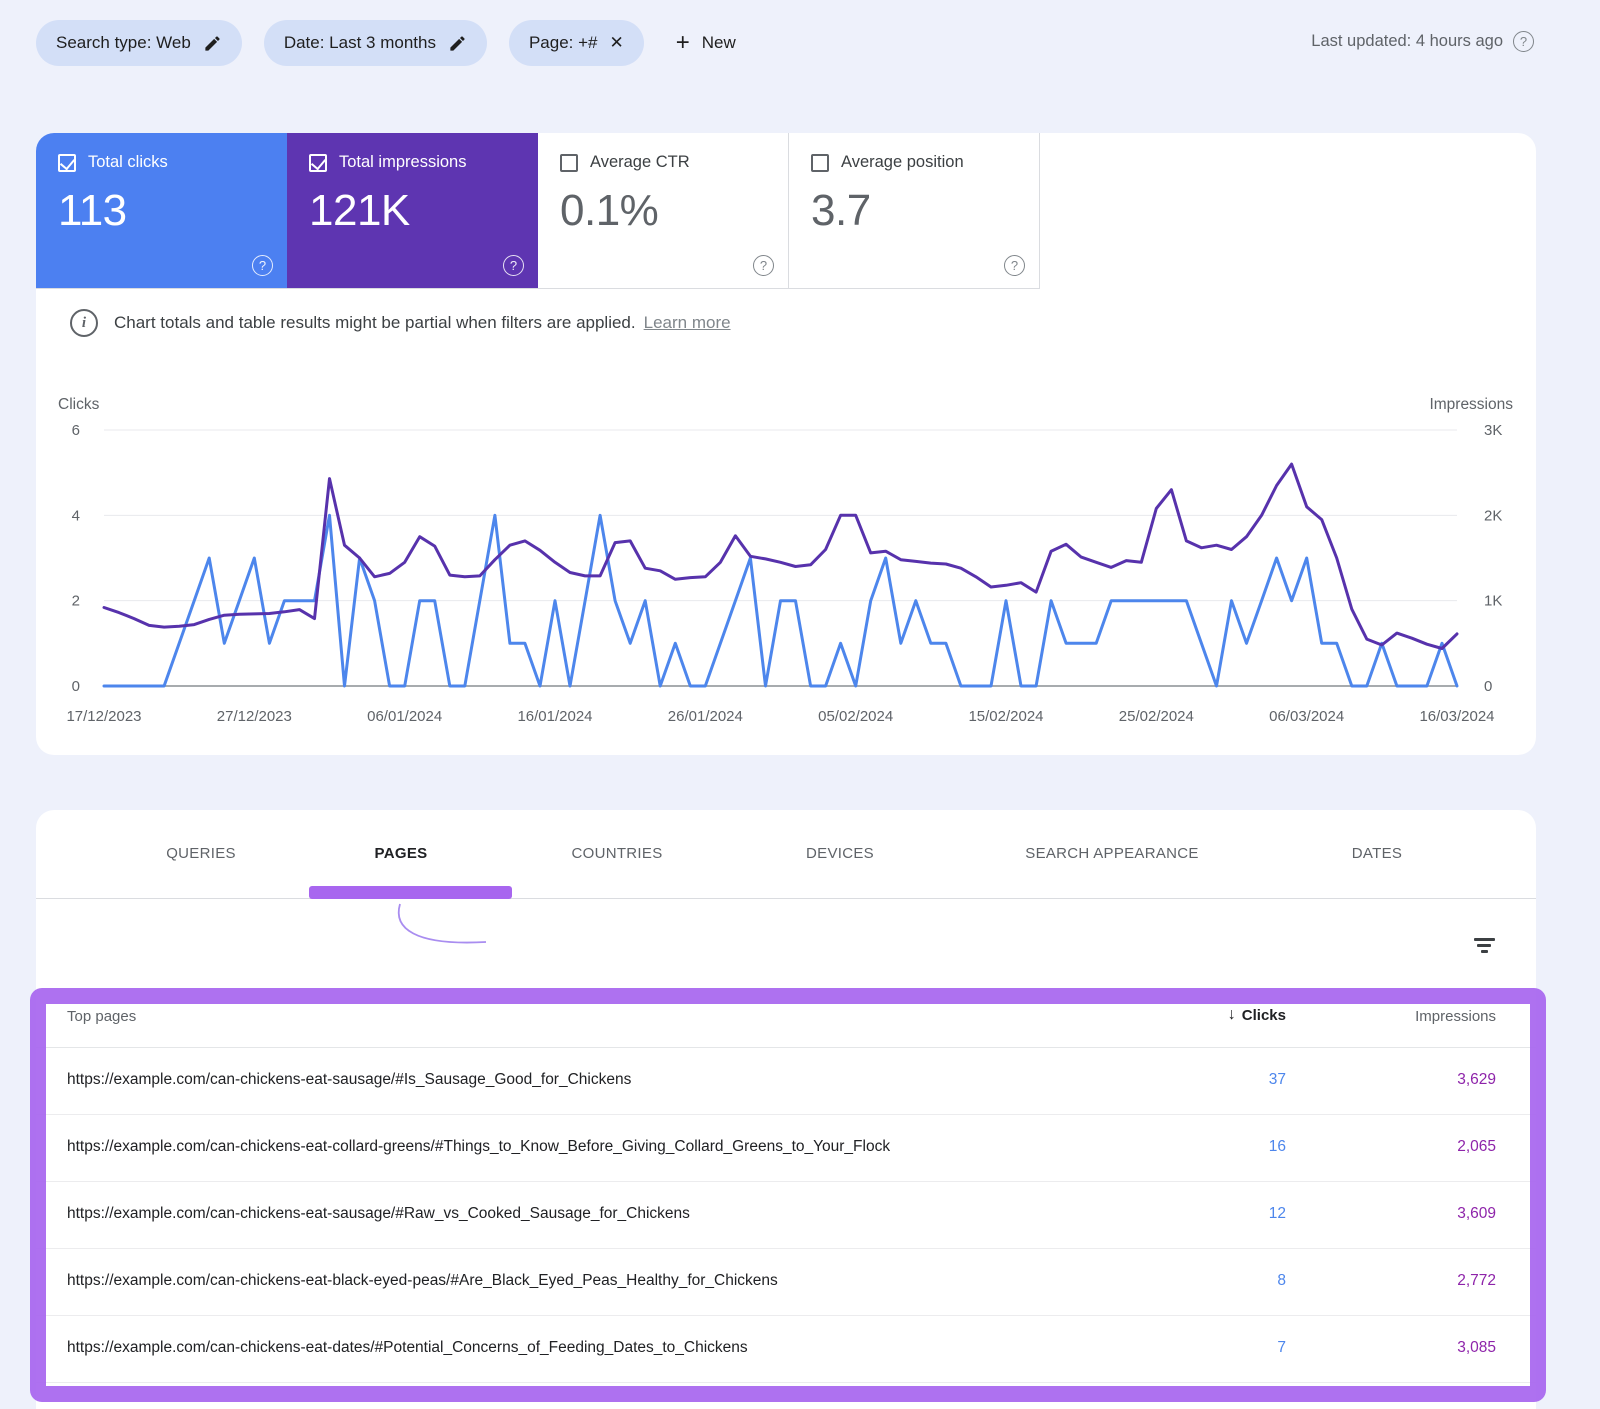 The width and height of the screenshot is (1600, 1409). Describe the element at coordinates (1476, 1280) in the screenshot. I see `impressions-value: 2,772` at that location.